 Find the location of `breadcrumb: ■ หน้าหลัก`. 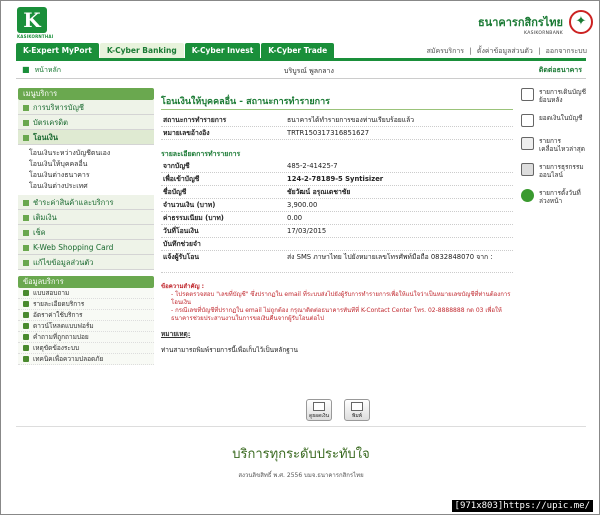

breadcrumb: ■ หน้าหลัก is located at coordinates (41, 70).